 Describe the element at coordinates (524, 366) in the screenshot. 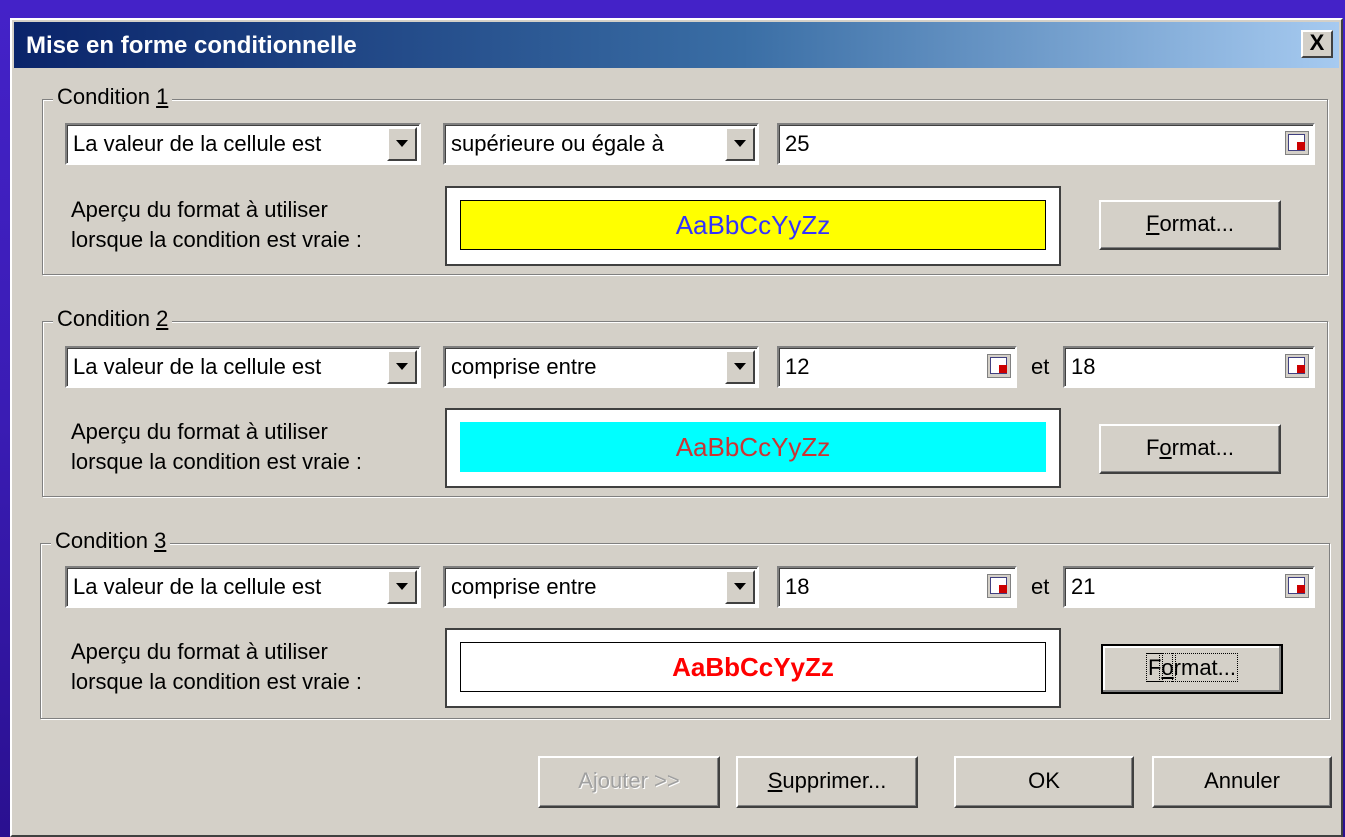

I see `condition-2-operator-value: comprise entre` at that location.